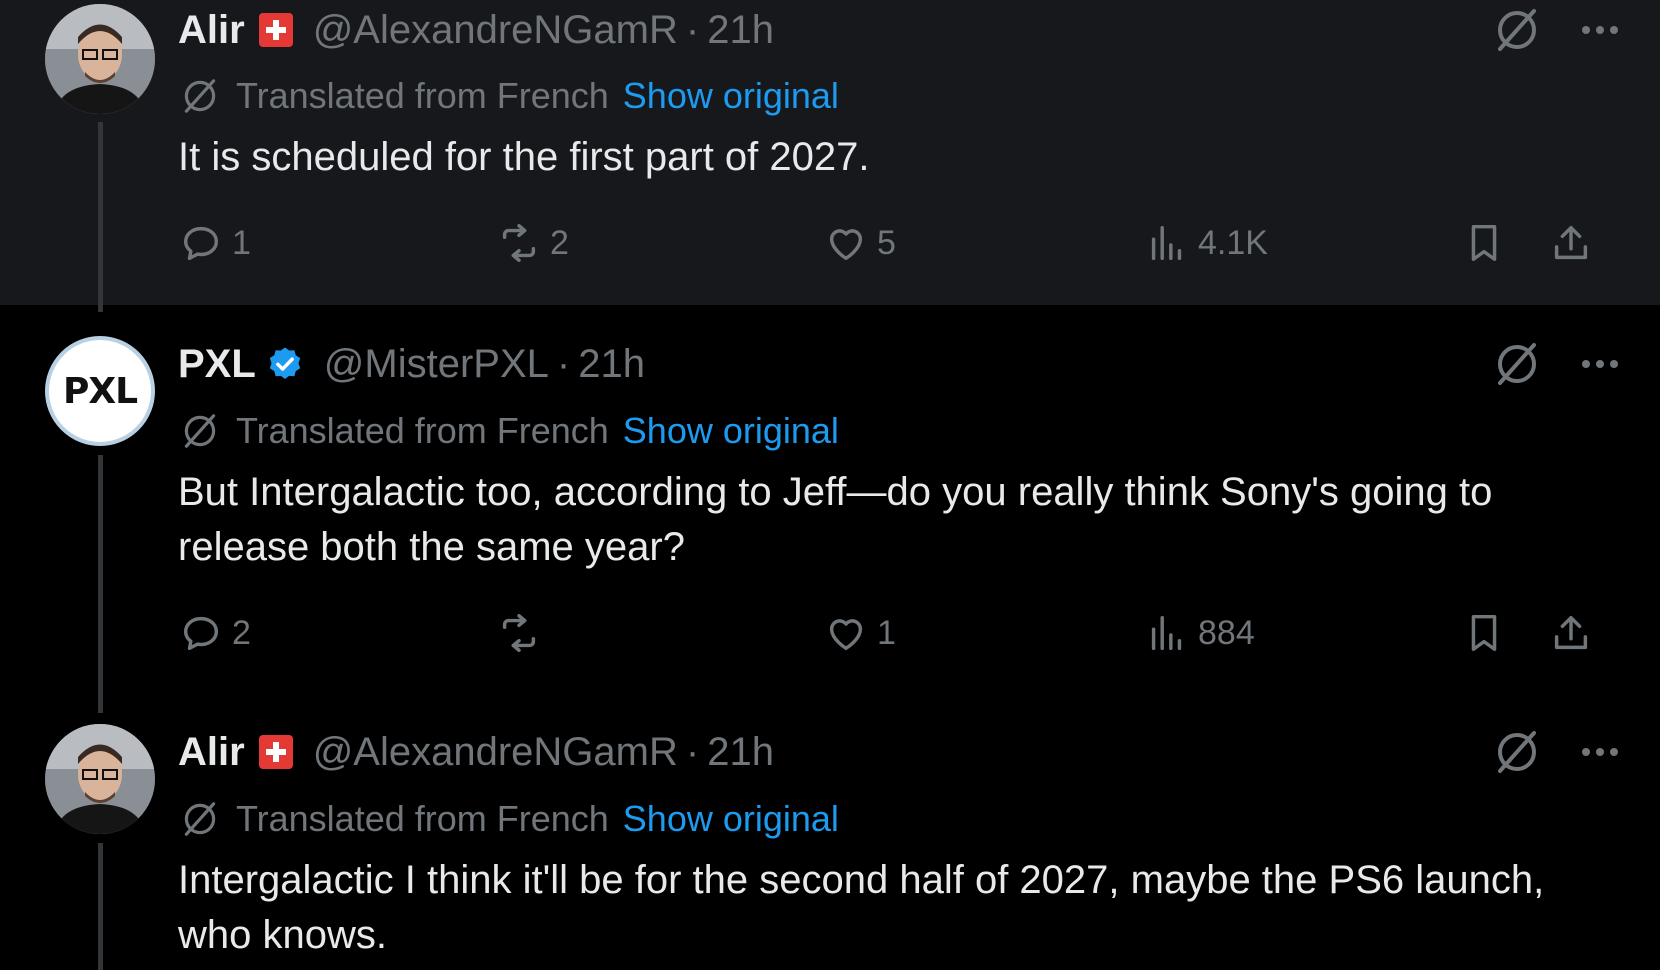  I want to click on avatar-logo: PXL, so click(100, 391).